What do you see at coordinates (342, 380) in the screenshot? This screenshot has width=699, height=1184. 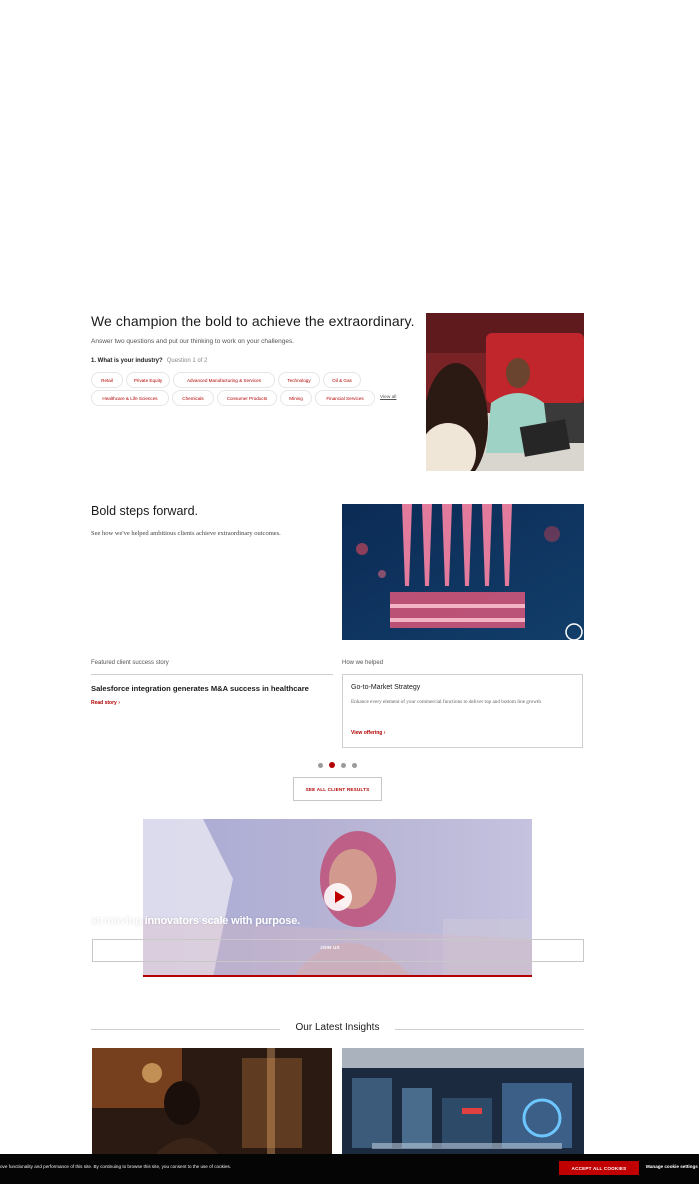 I see `chip-oil-gas: Oil & Gas` at bounding box center [342, 380].